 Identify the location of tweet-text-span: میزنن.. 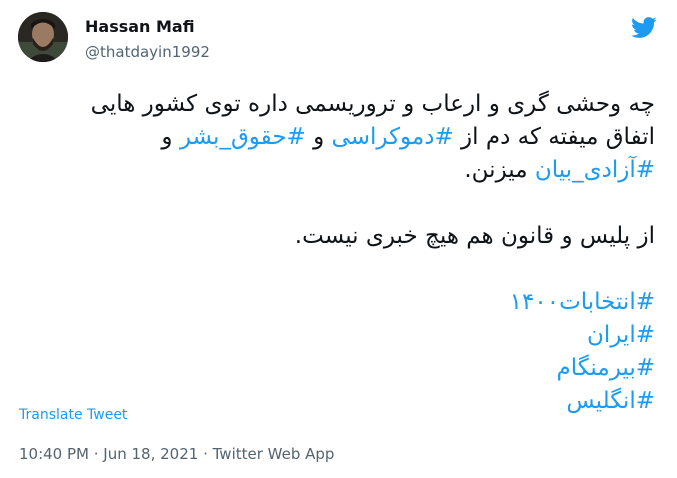
(499, 170).